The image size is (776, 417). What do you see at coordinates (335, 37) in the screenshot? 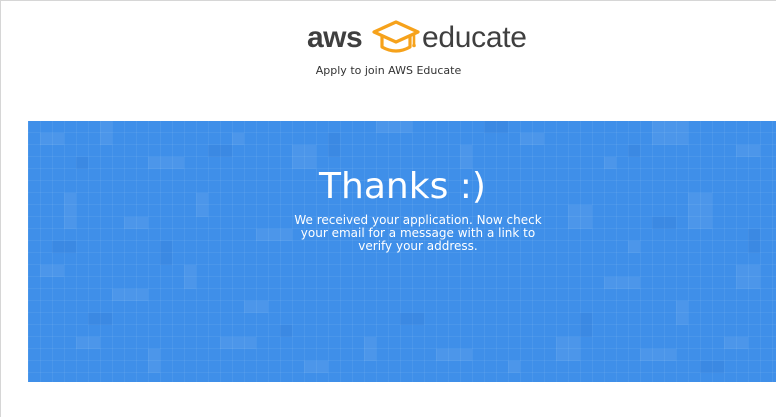
I see `logo-aws-text: aws` at bounding box center [335, 37].